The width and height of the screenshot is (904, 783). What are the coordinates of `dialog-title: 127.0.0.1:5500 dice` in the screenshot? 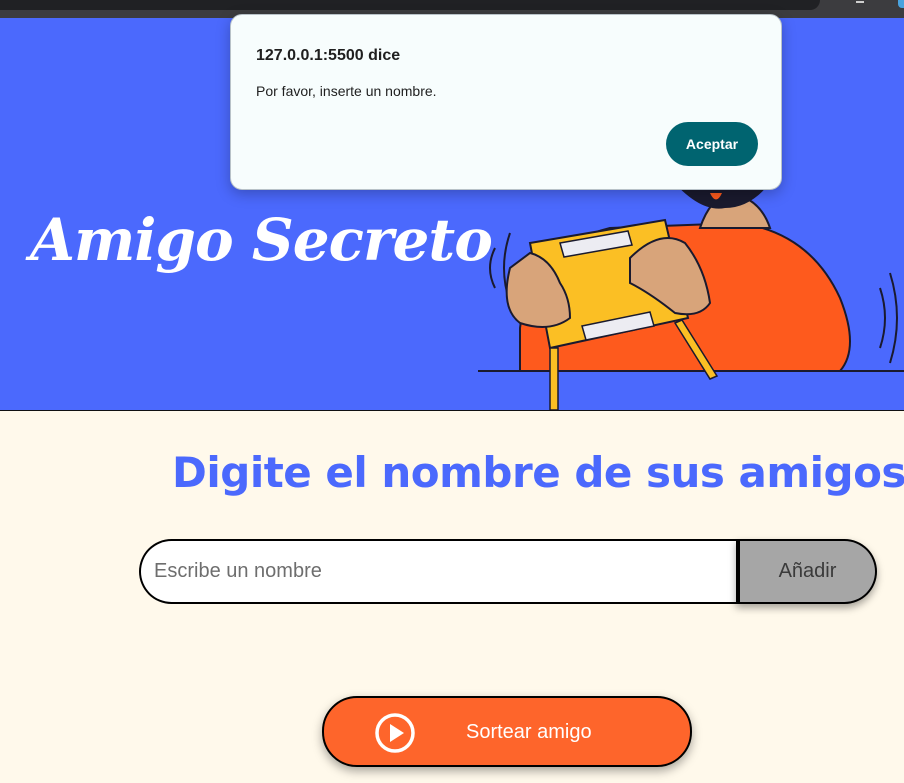 It's located at (328, 55).